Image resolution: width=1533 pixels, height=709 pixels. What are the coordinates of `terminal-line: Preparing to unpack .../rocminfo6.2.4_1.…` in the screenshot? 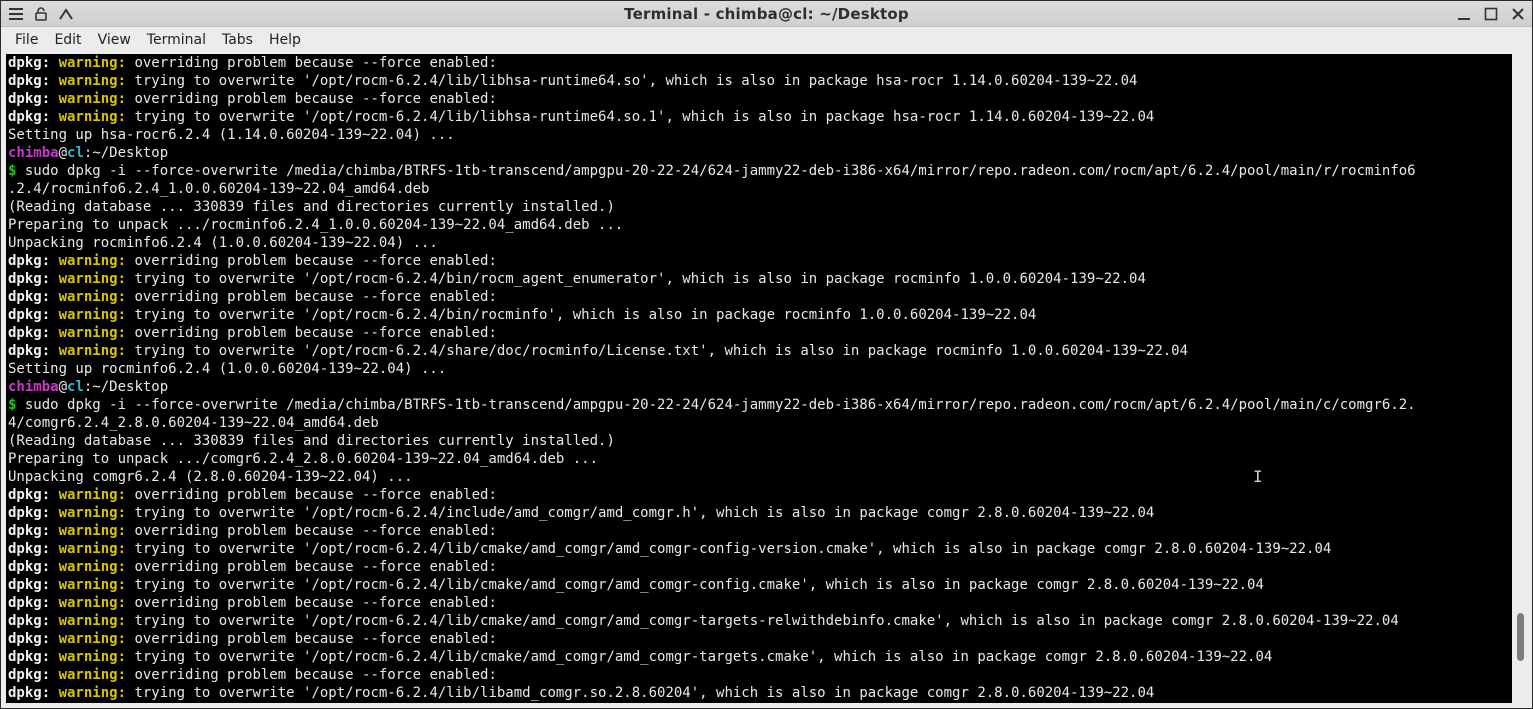 It's located at (315, 225).